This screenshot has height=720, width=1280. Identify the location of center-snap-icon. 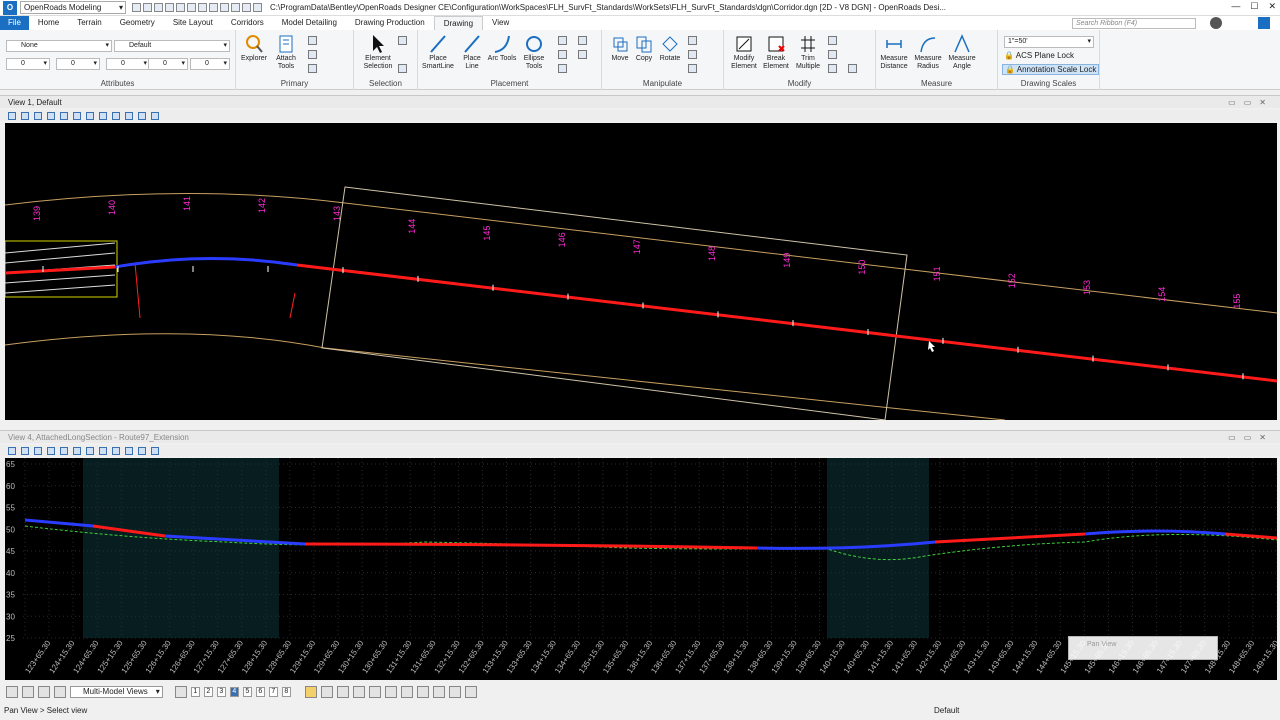
(390, 692).